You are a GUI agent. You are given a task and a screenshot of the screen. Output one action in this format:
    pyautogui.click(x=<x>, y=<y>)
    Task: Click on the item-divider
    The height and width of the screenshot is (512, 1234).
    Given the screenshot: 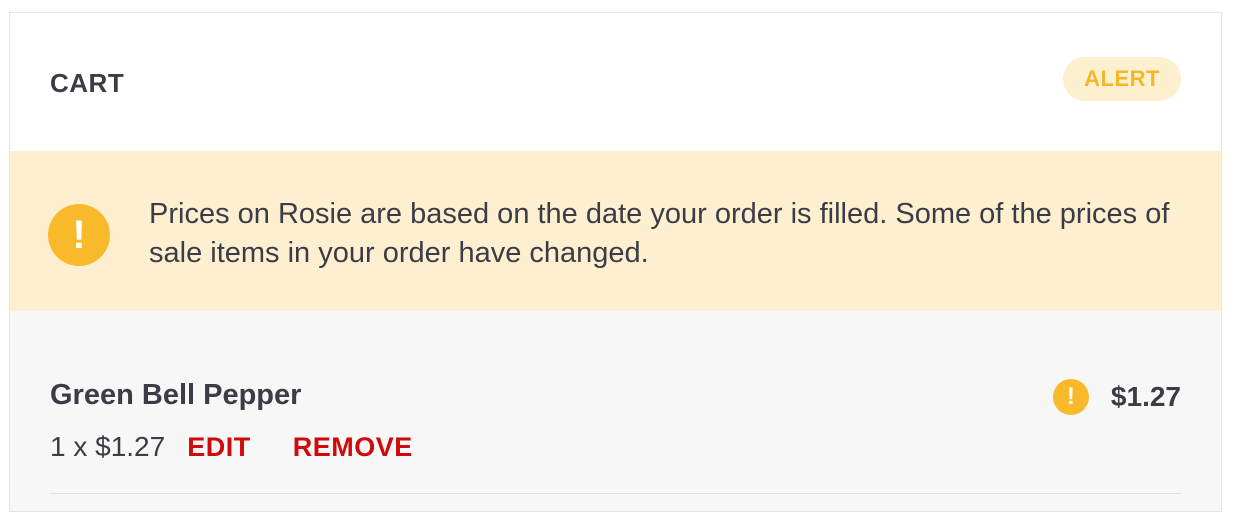 What is the action you would take?
    pyautogui.click(x=615, y=493)
    